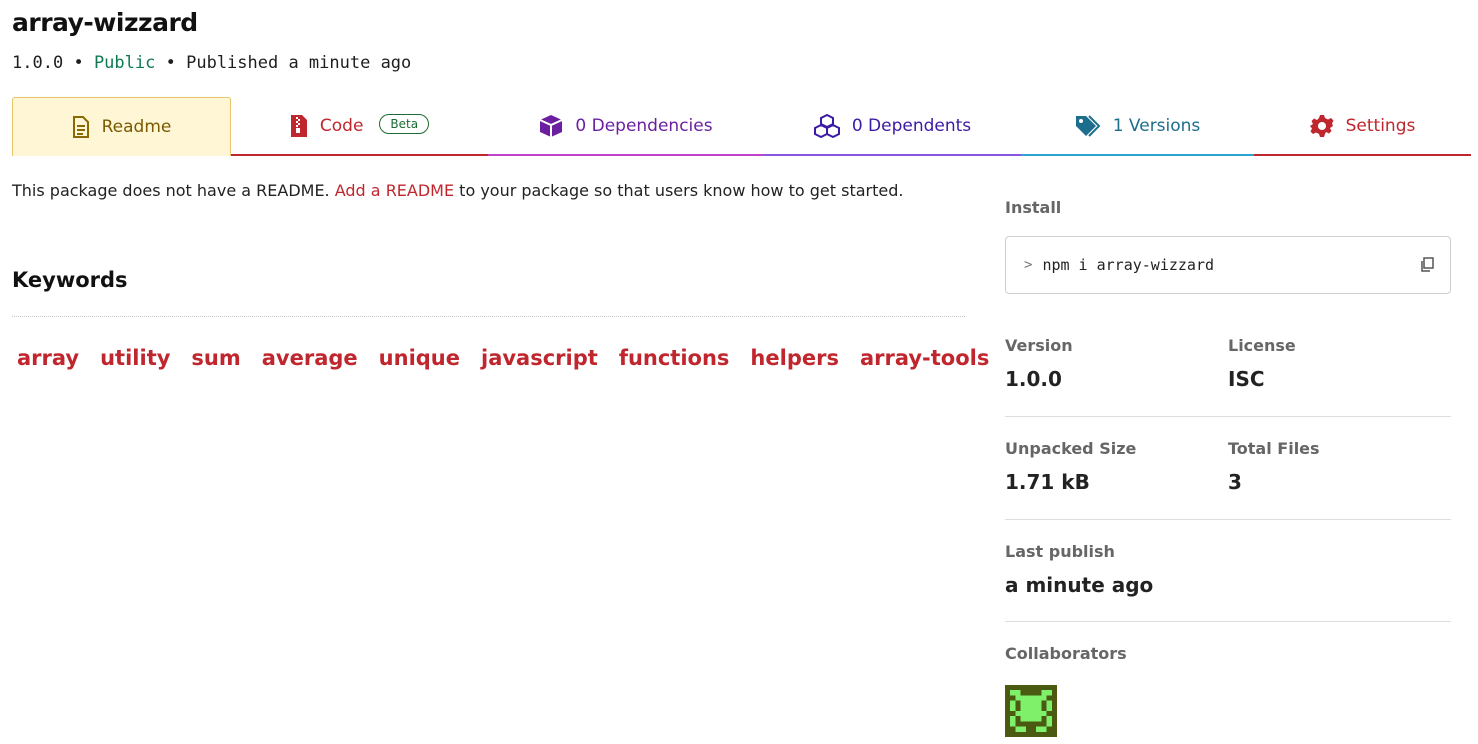  Describe the element at coordinates (1088, 125) in the screenshot. I see `tags-icon` at that location.